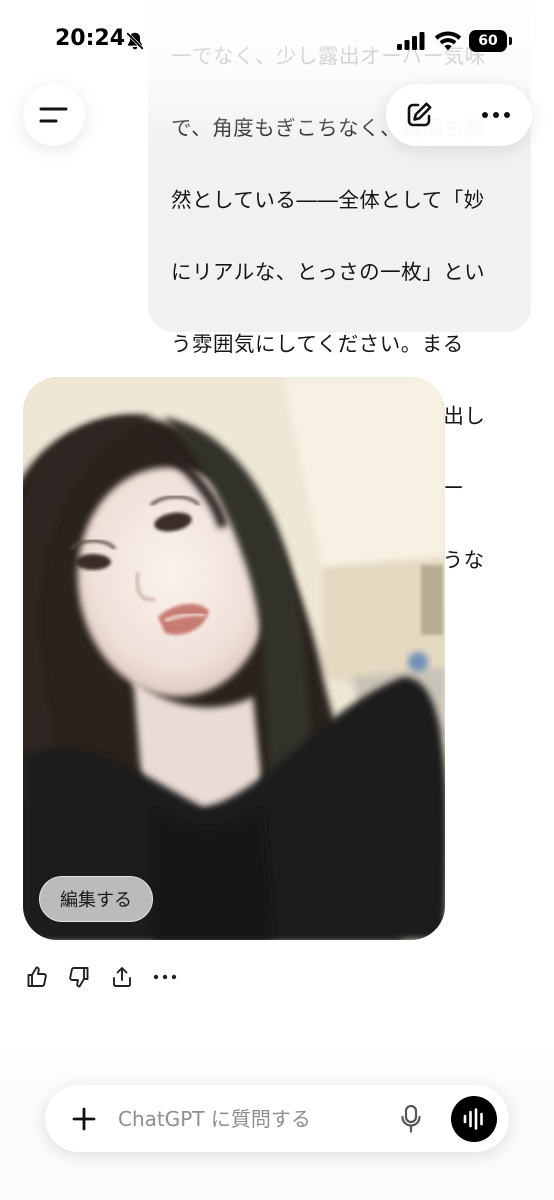 The height and width of the screenshot is (1200, 554). I want to click on more-options-button, so click(496, 115).